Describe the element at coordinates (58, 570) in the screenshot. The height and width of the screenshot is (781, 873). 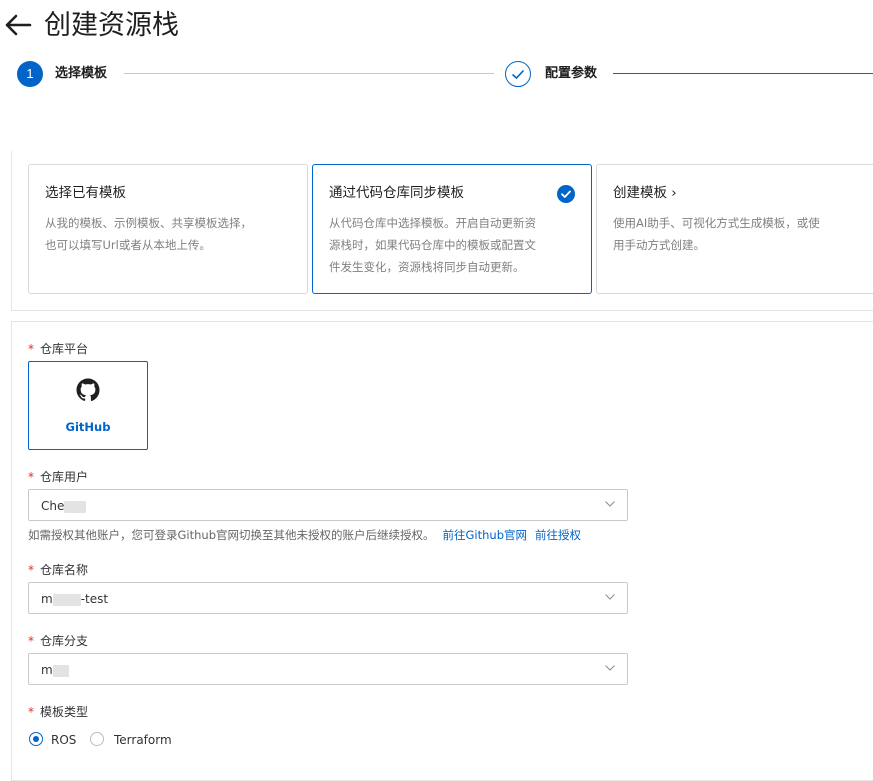
I see `repo-name-label: * 仓库名称` at that location.